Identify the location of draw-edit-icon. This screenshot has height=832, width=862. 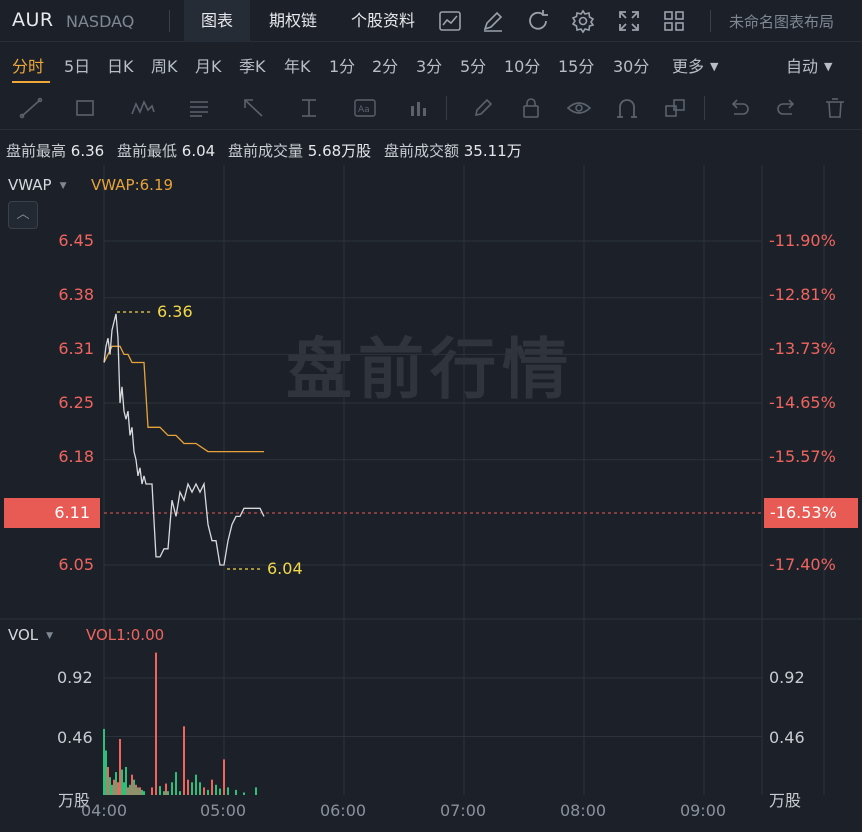
(493, 21).